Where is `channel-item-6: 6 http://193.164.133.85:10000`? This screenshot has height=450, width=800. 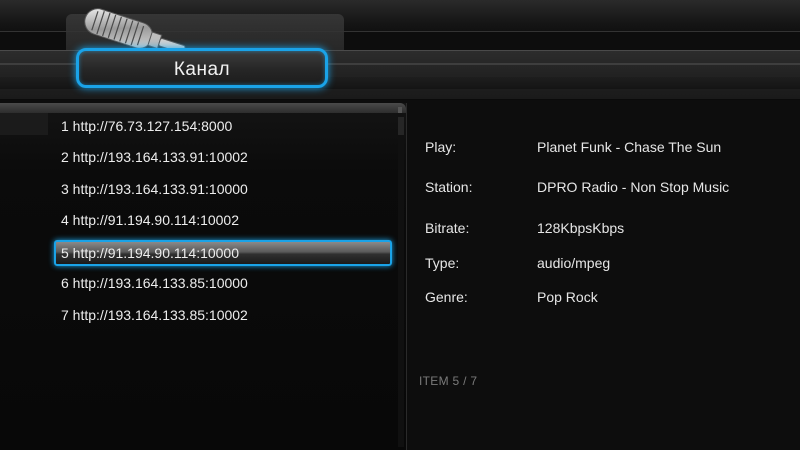 channel-item-6: 6 http://193.164.133.85:10000 is located at coordinates (223, 283).